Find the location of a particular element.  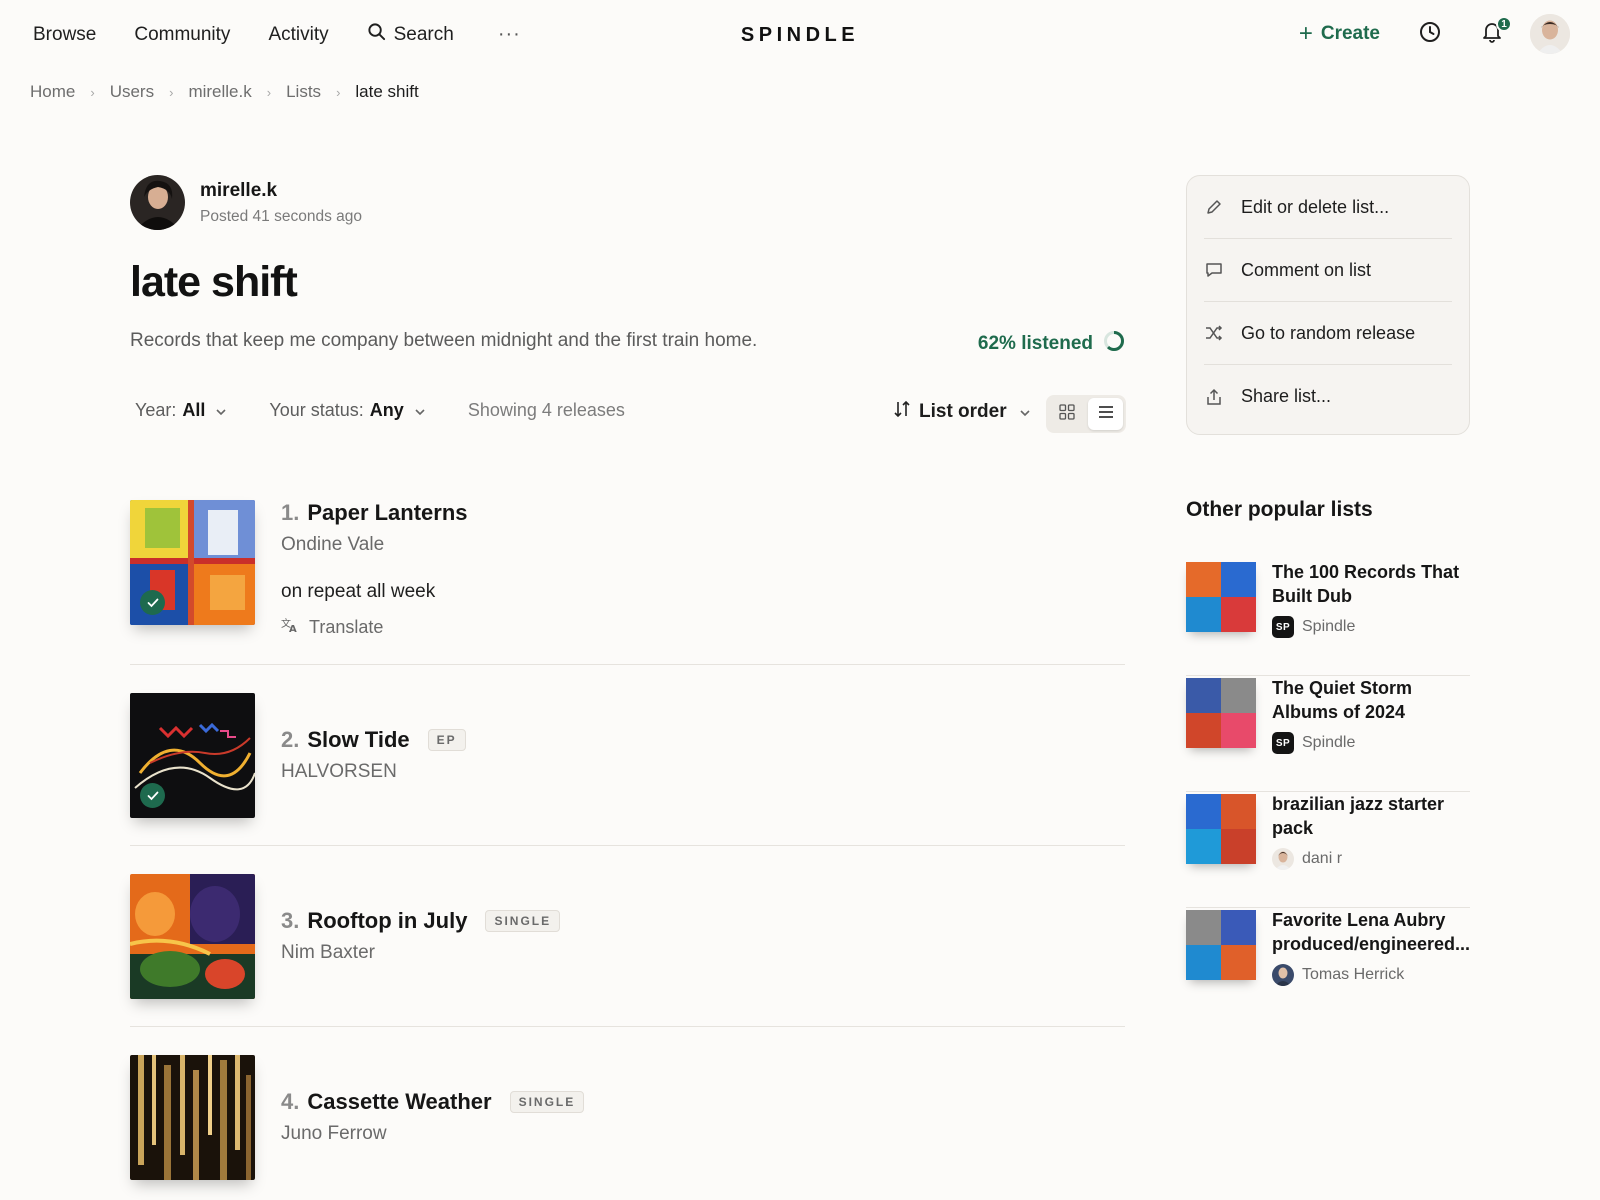

list-icon is located at coordinates (1106, 414).